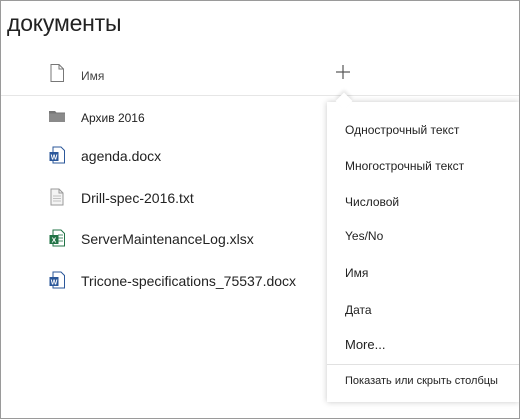 The height and width of the screenshot is (419, 520). Describe the element at coordinates (364, 236) in the screenshot. I see `menu-item-label: Yes/No` at that location.